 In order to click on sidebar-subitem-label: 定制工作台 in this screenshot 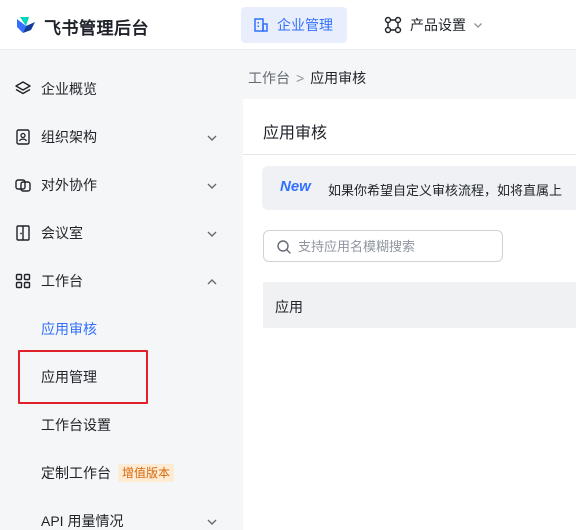, I will do `click(76, 473)`.